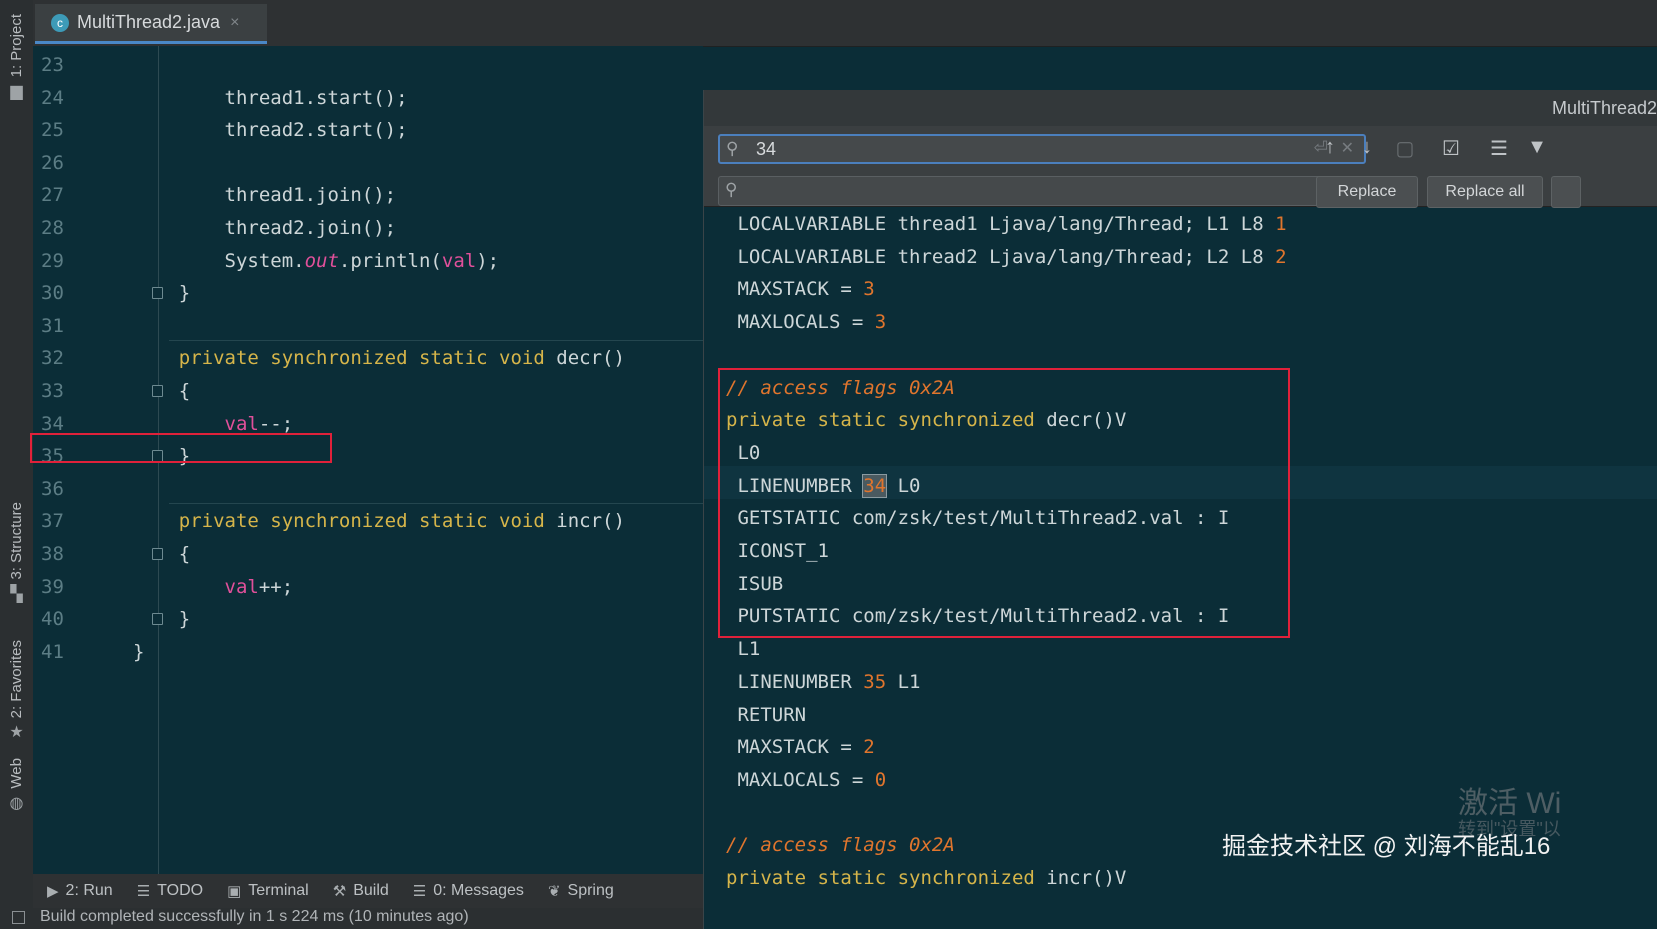  What do you see at coordinates (61, 489) in the screenshot?
I see `line-number: 36` at bounding box center [61, 489].